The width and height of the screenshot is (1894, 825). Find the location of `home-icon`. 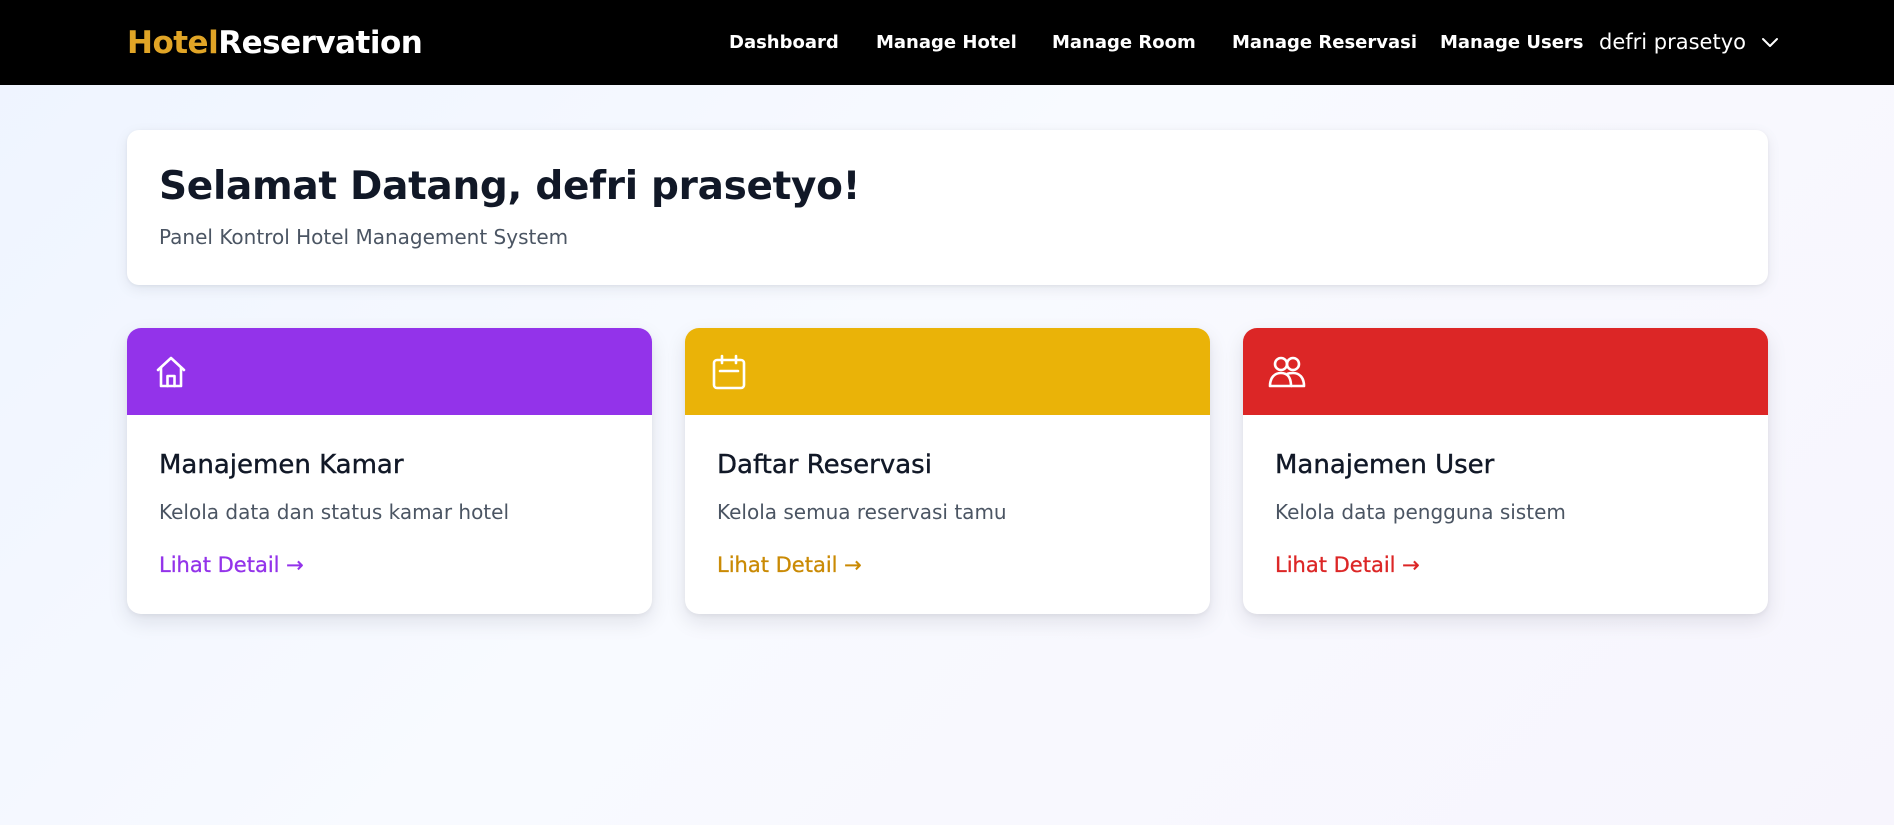

home-icon is located at coordinates (171, 372).